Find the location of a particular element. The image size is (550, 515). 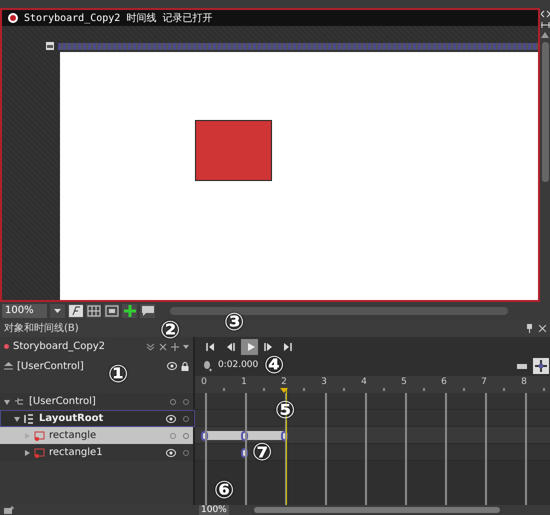

code-view-icon is located at coordinates (545, 14).